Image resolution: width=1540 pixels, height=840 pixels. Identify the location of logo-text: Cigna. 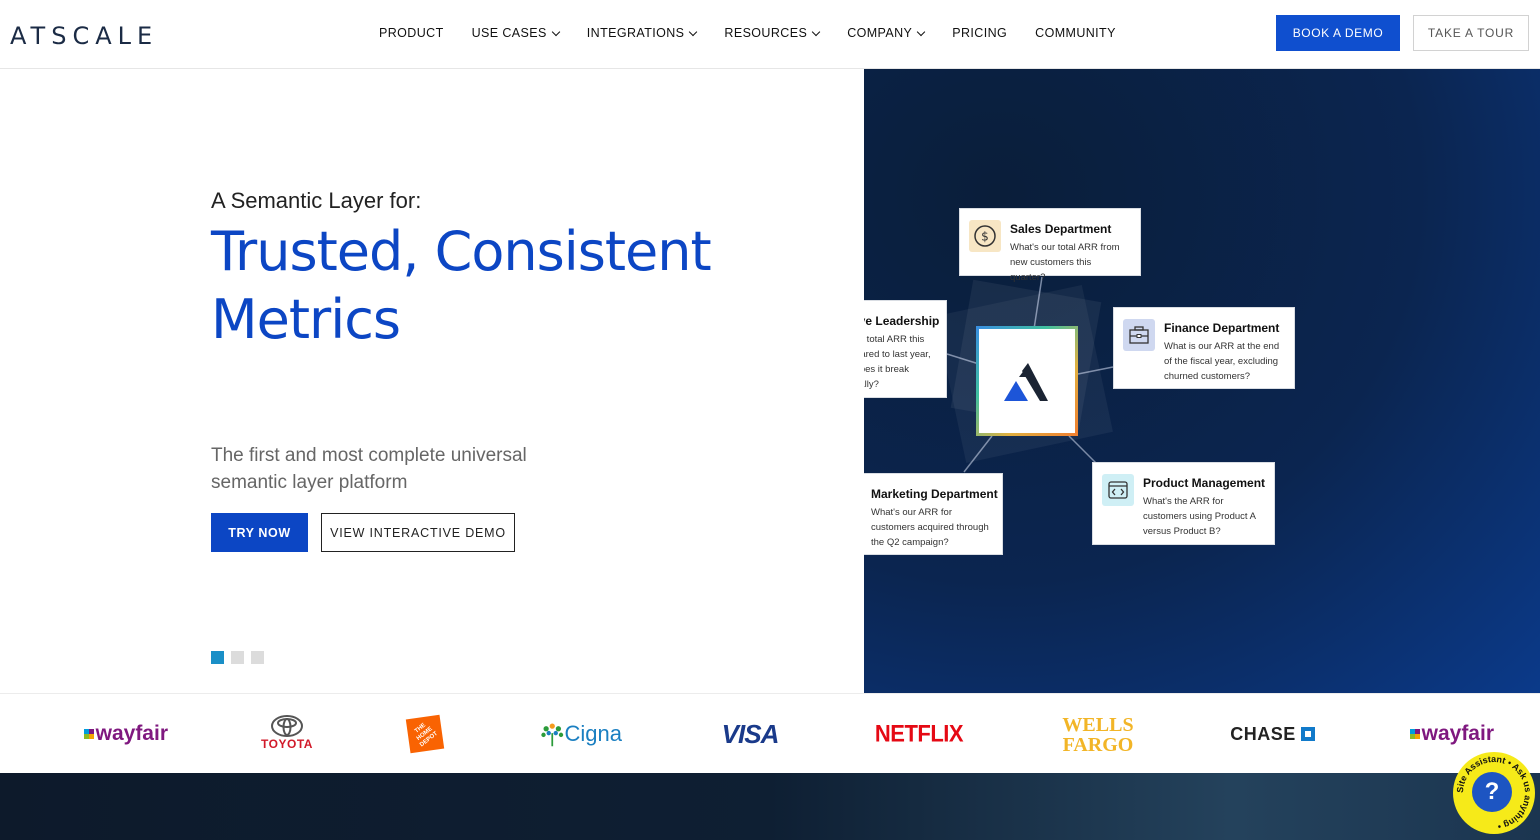
(593, 733).